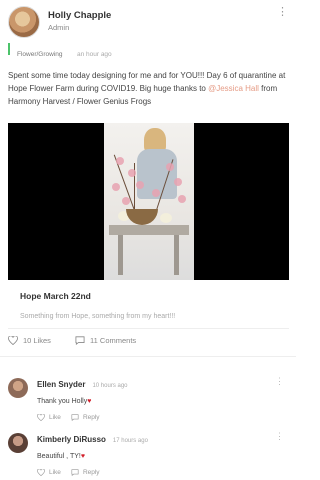 Image resolution: width=320 pixels, height=480 pixels. What do you see at coordinates (40, 54) in the screenshot?
I see `post-category: Flower/Growing` at bounding box center [40, 54].